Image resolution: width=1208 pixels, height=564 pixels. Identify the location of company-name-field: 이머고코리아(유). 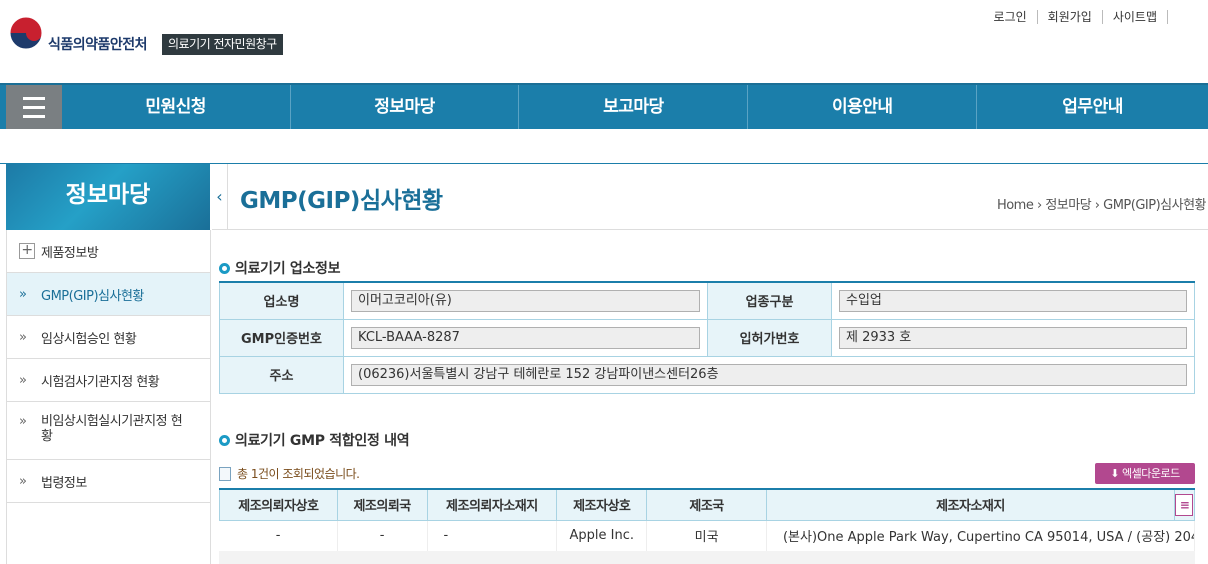
(525, 300).